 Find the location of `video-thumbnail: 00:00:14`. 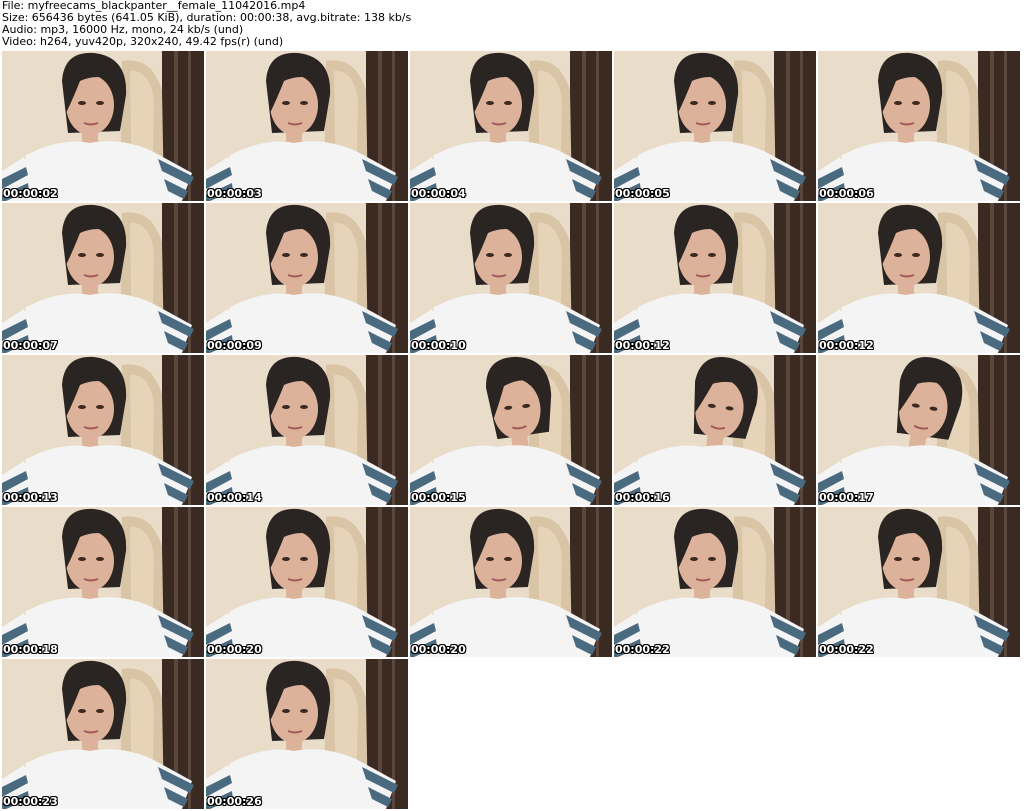

video-thumbnail: 00:00:14 is located at coordinates (307, 430).